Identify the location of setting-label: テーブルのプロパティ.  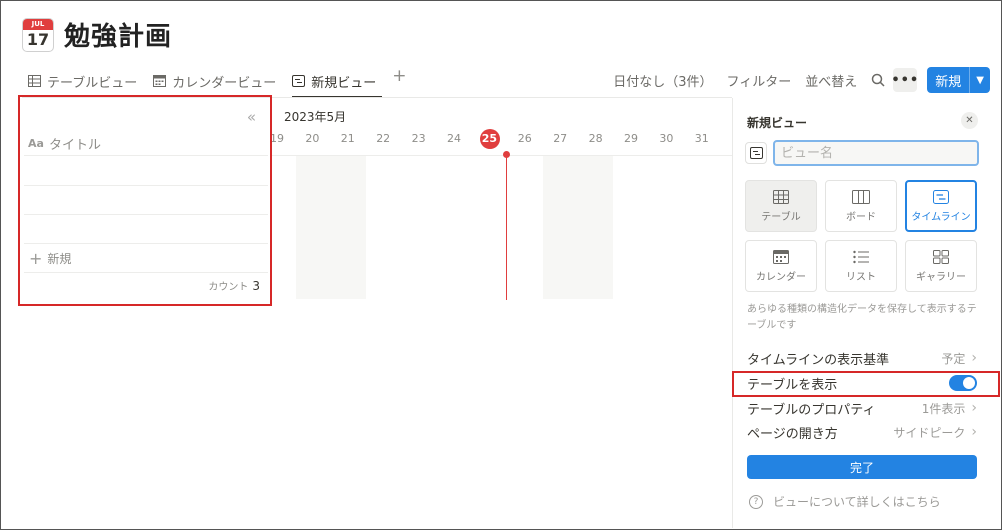
(811, 410).